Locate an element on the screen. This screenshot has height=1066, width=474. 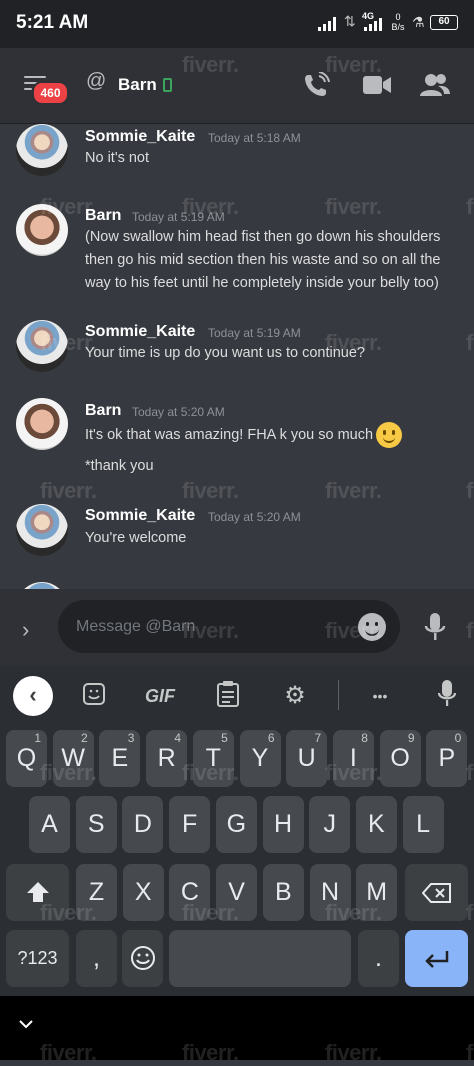
key-a: A is located at coordinates (49, 824).